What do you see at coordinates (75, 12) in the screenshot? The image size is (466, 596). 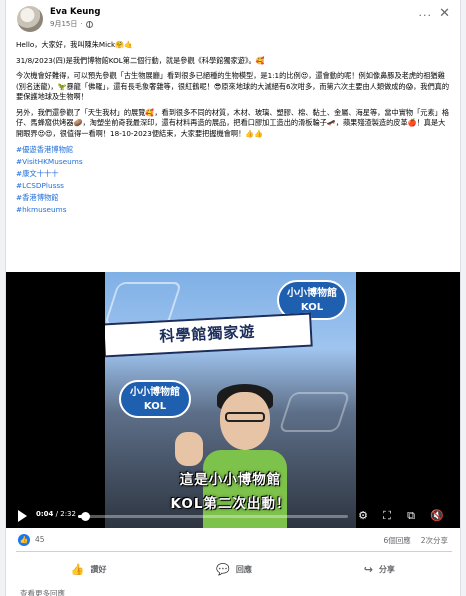 I see `author-name: Eva Keung` at bounding box center [75, 12].